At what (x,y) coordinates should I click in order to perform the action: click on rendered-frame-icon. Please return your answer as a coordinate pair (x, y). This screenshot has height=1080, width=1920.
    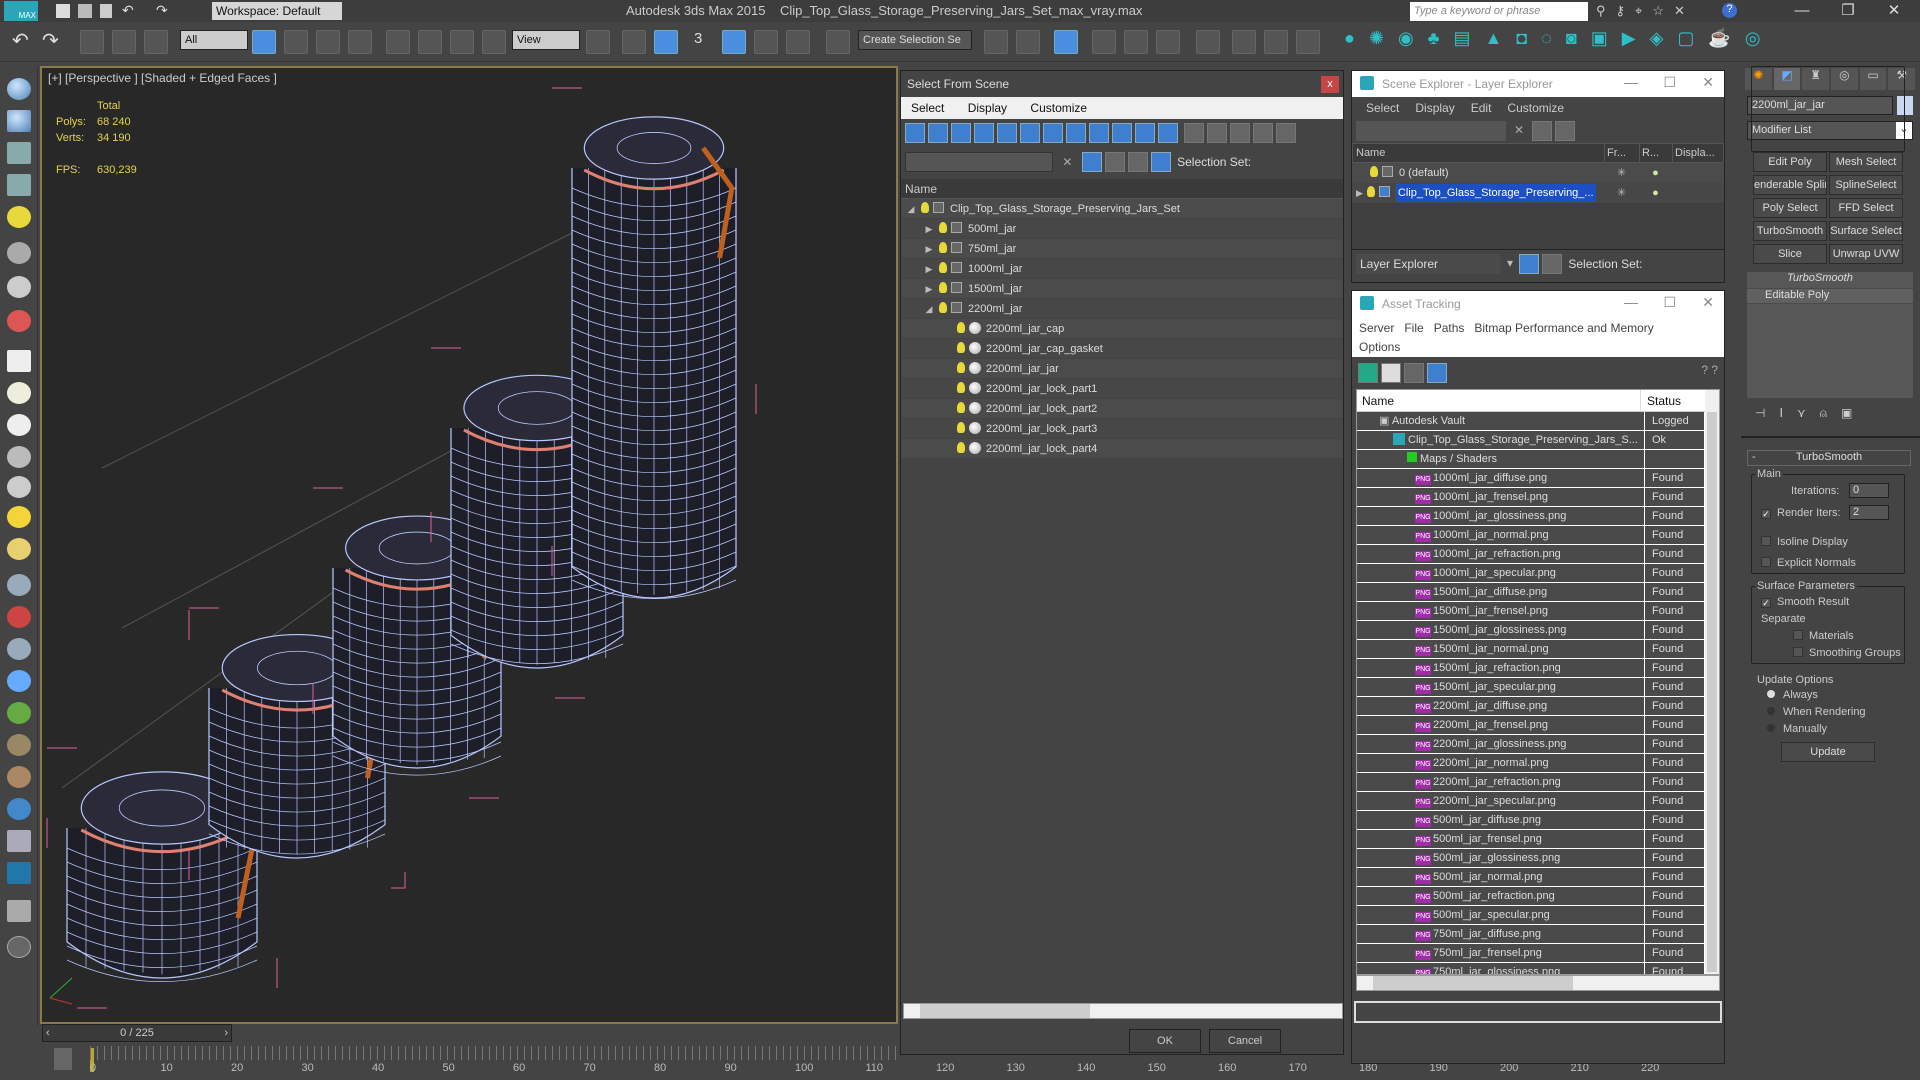
    Looking at the image, I should click on (1276, 42).